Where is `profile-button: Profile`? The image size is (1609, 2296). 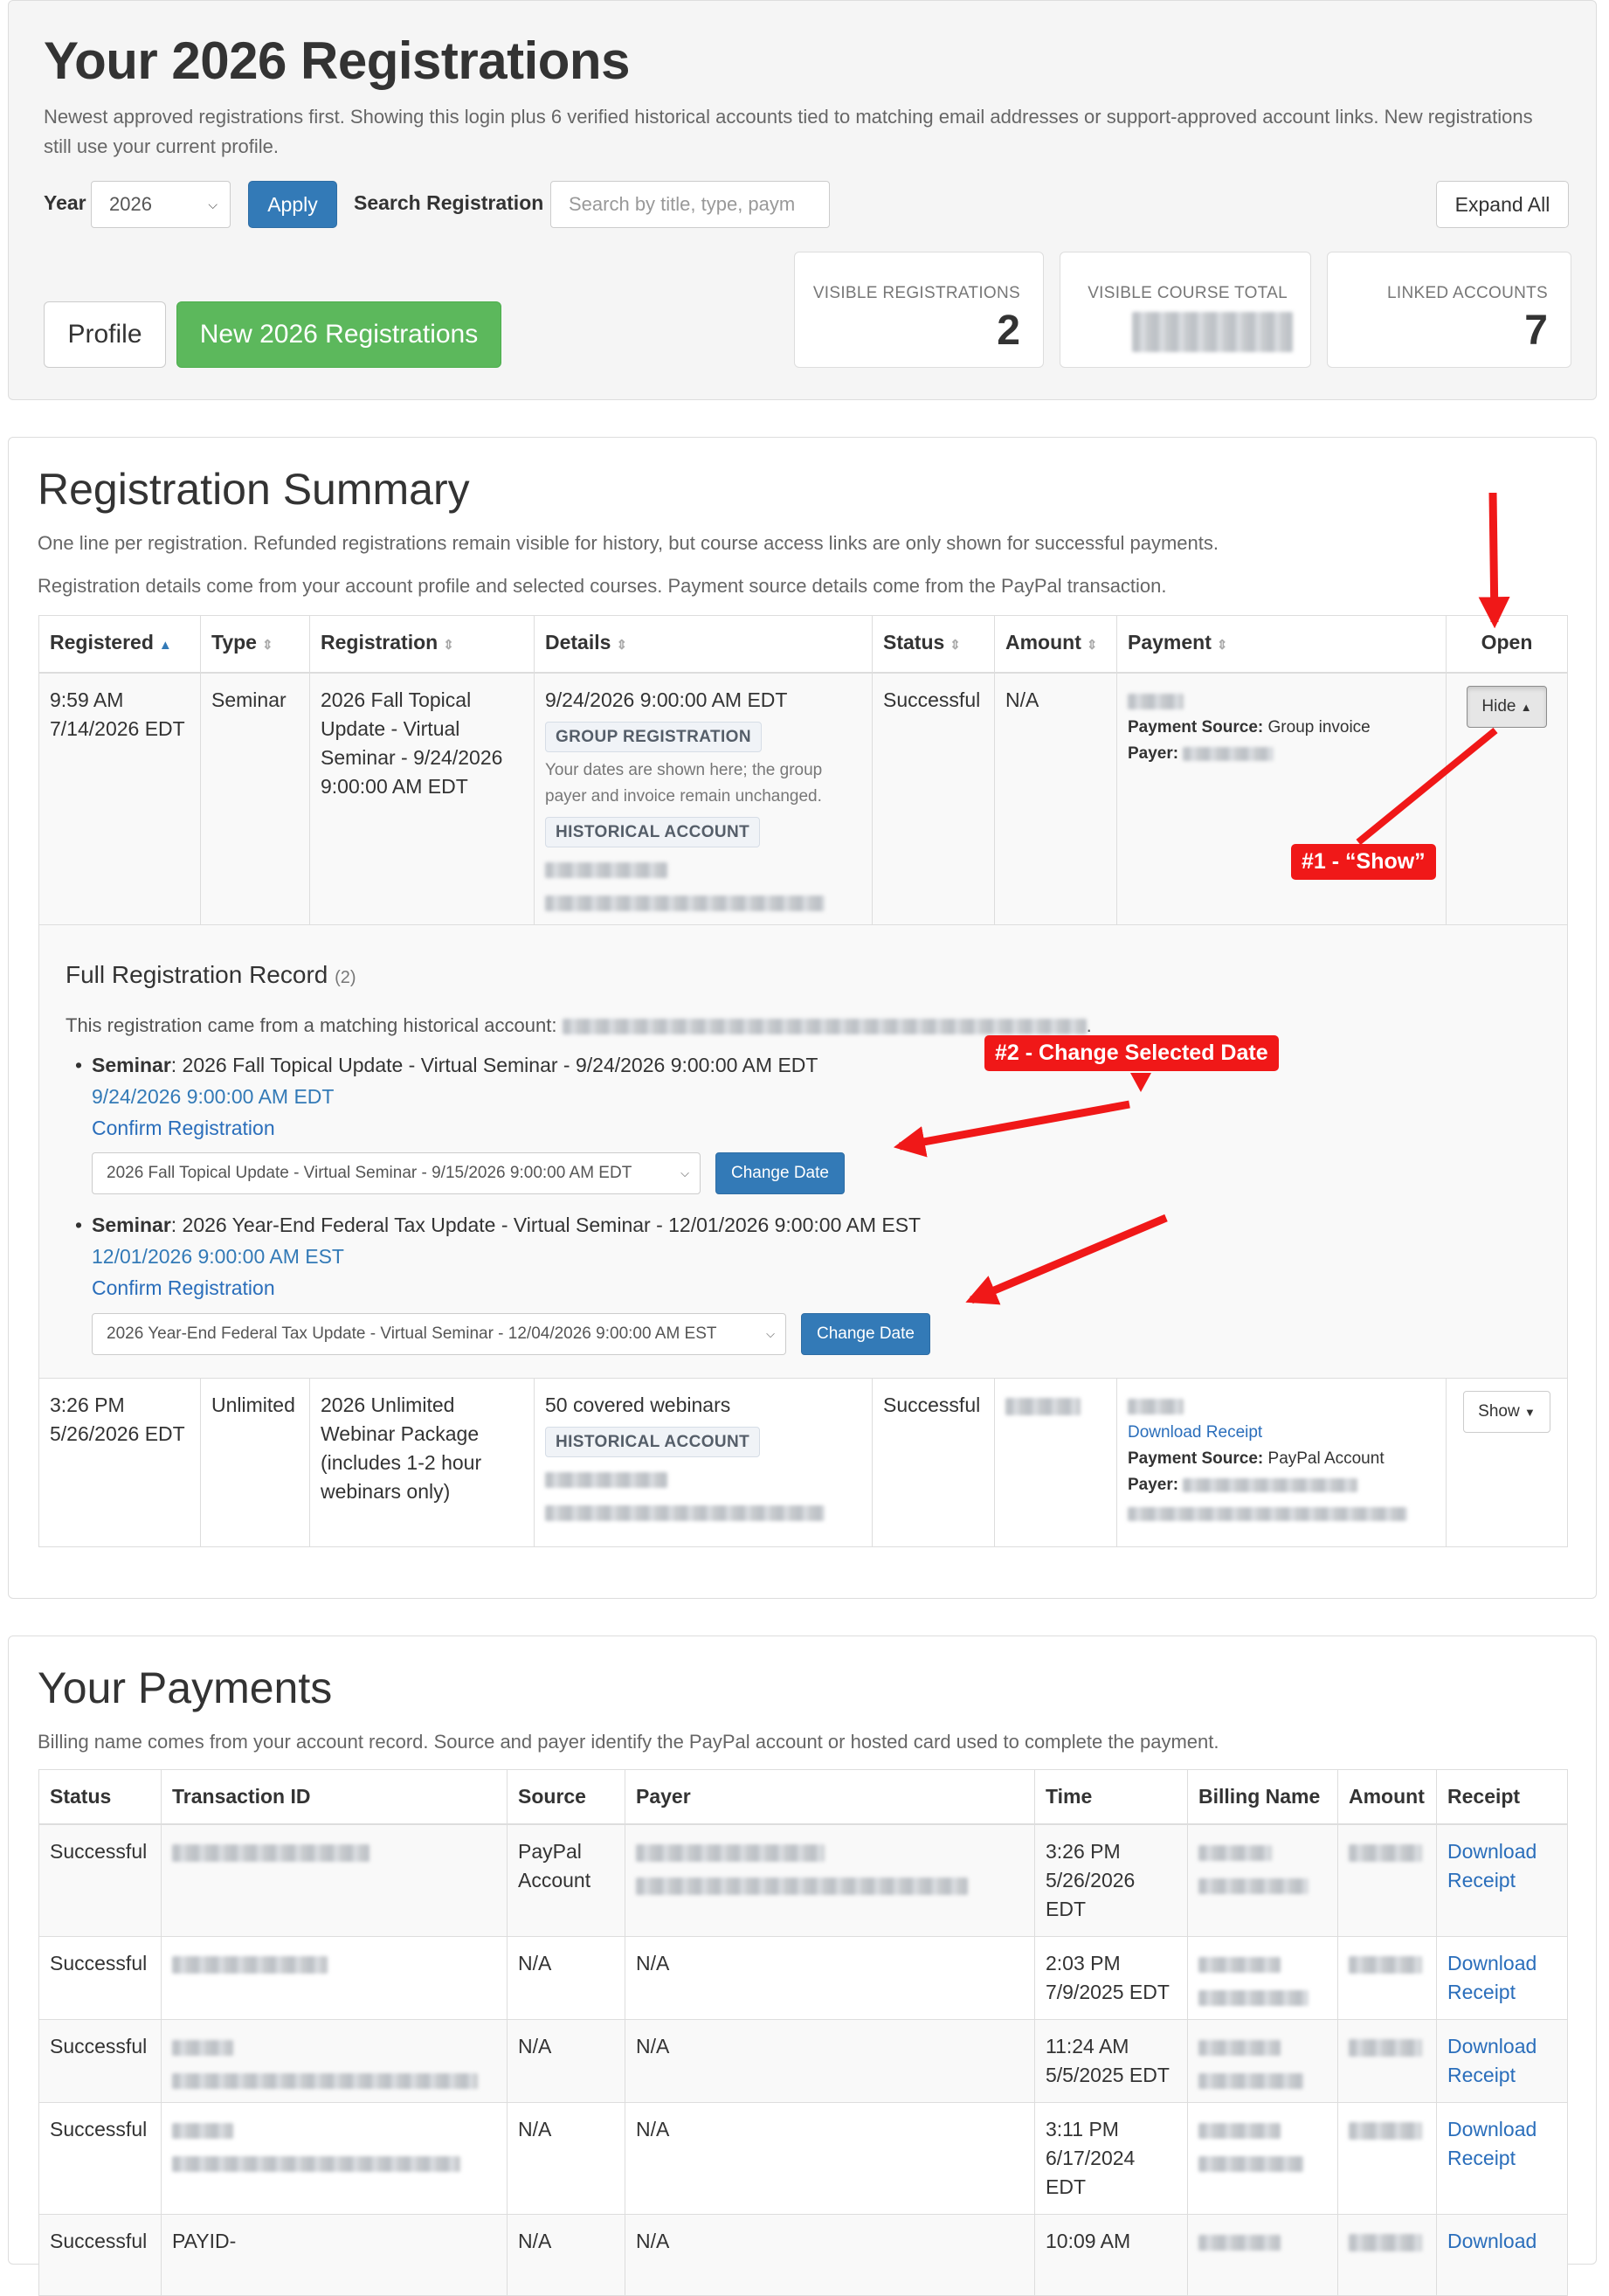 profile-button: Profile is located at coordinates (105, 334).